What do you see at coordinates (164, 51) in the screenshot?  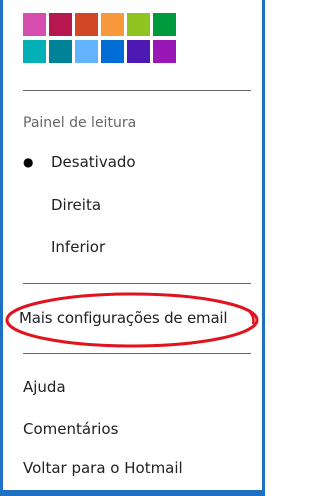 I see `theme-swatch-purple` at bounding box center [164, 51].